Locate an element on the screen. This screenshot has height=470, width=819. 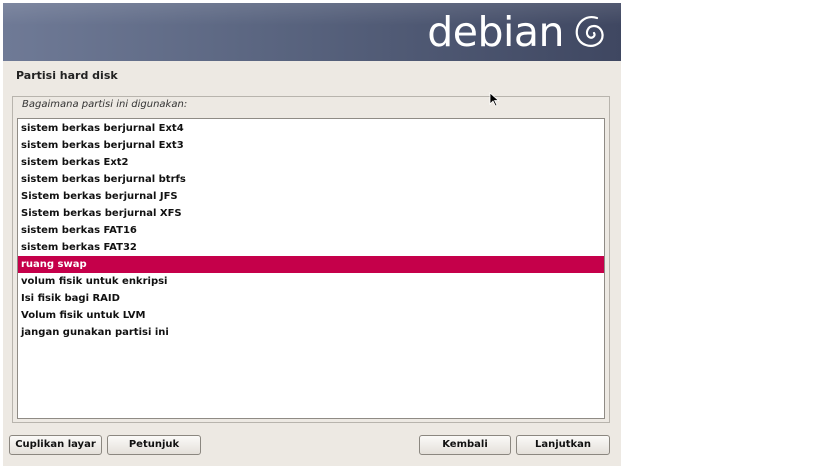
list-item: sistem berkas berjurnal Ext3 is located at coordinates (311, 145).